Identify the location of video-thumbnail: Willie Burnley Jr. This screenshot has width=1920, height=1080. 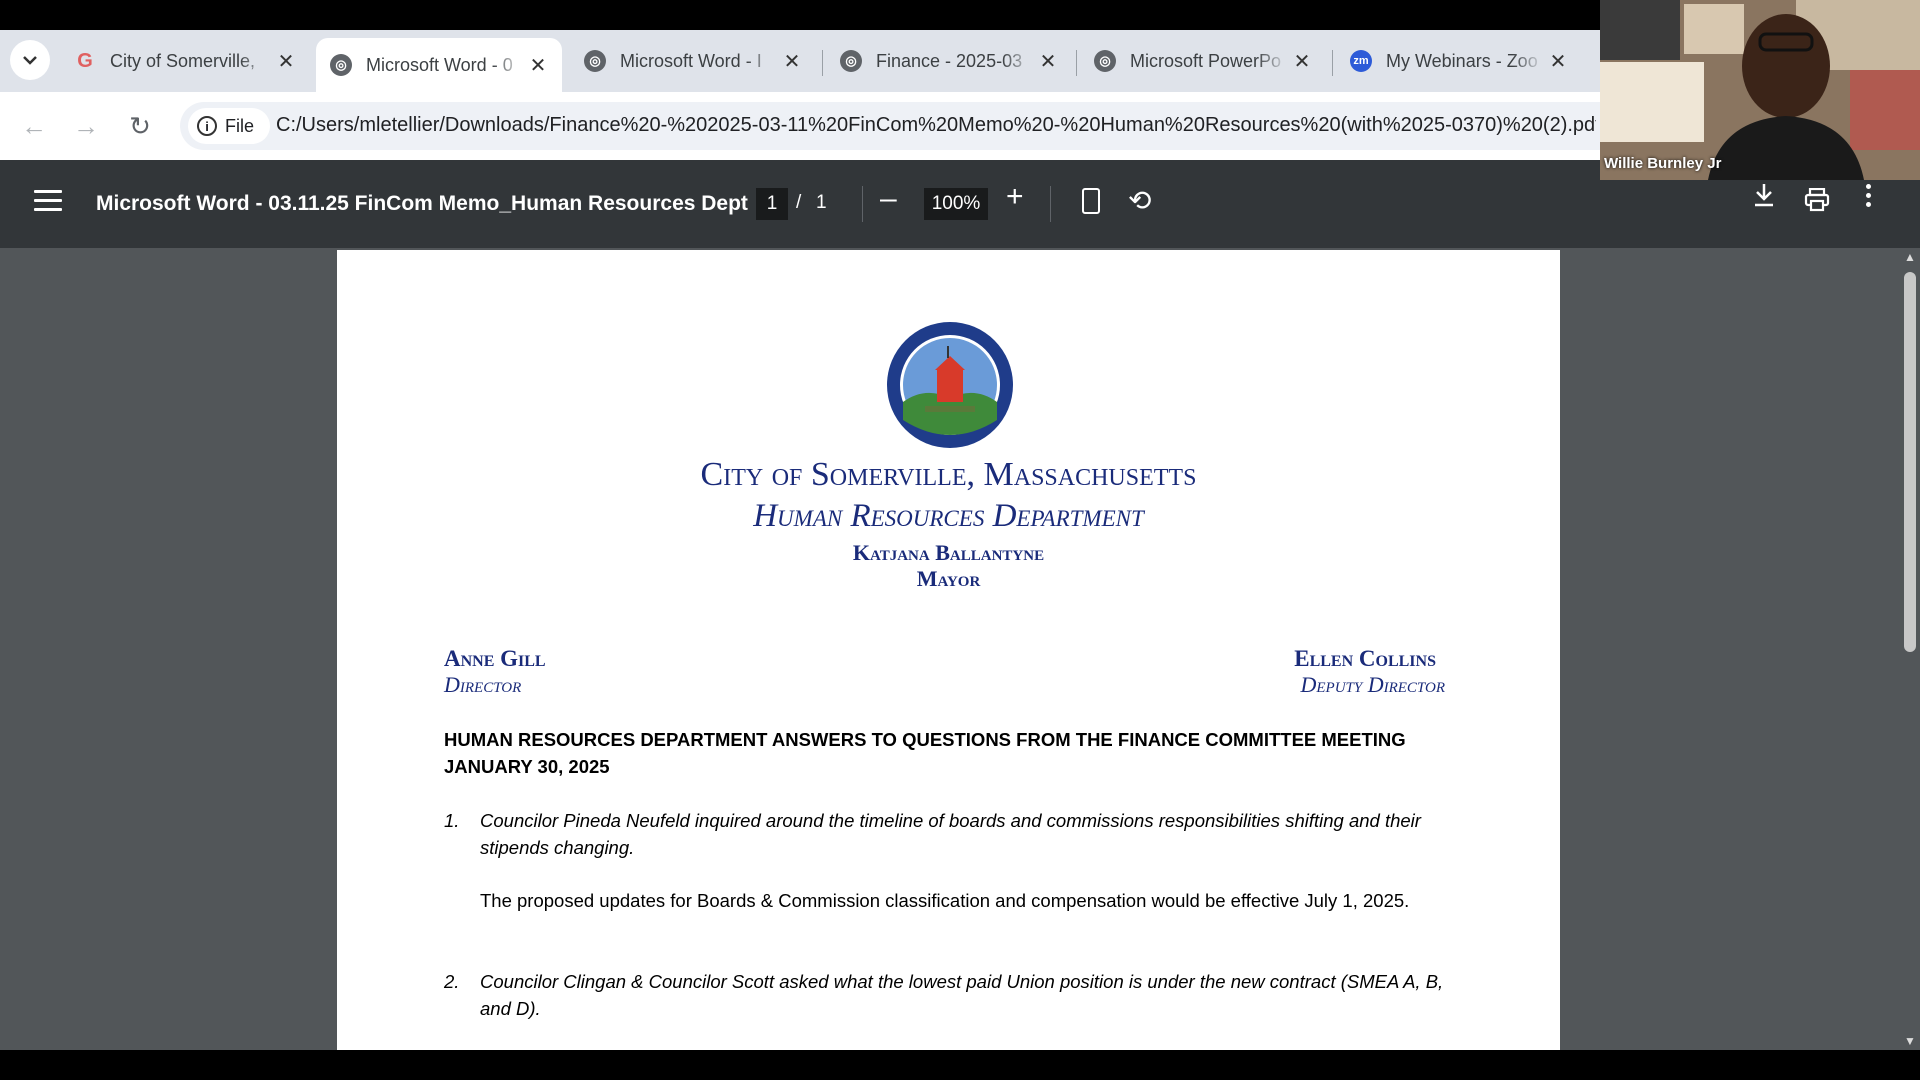
(1760, 90).